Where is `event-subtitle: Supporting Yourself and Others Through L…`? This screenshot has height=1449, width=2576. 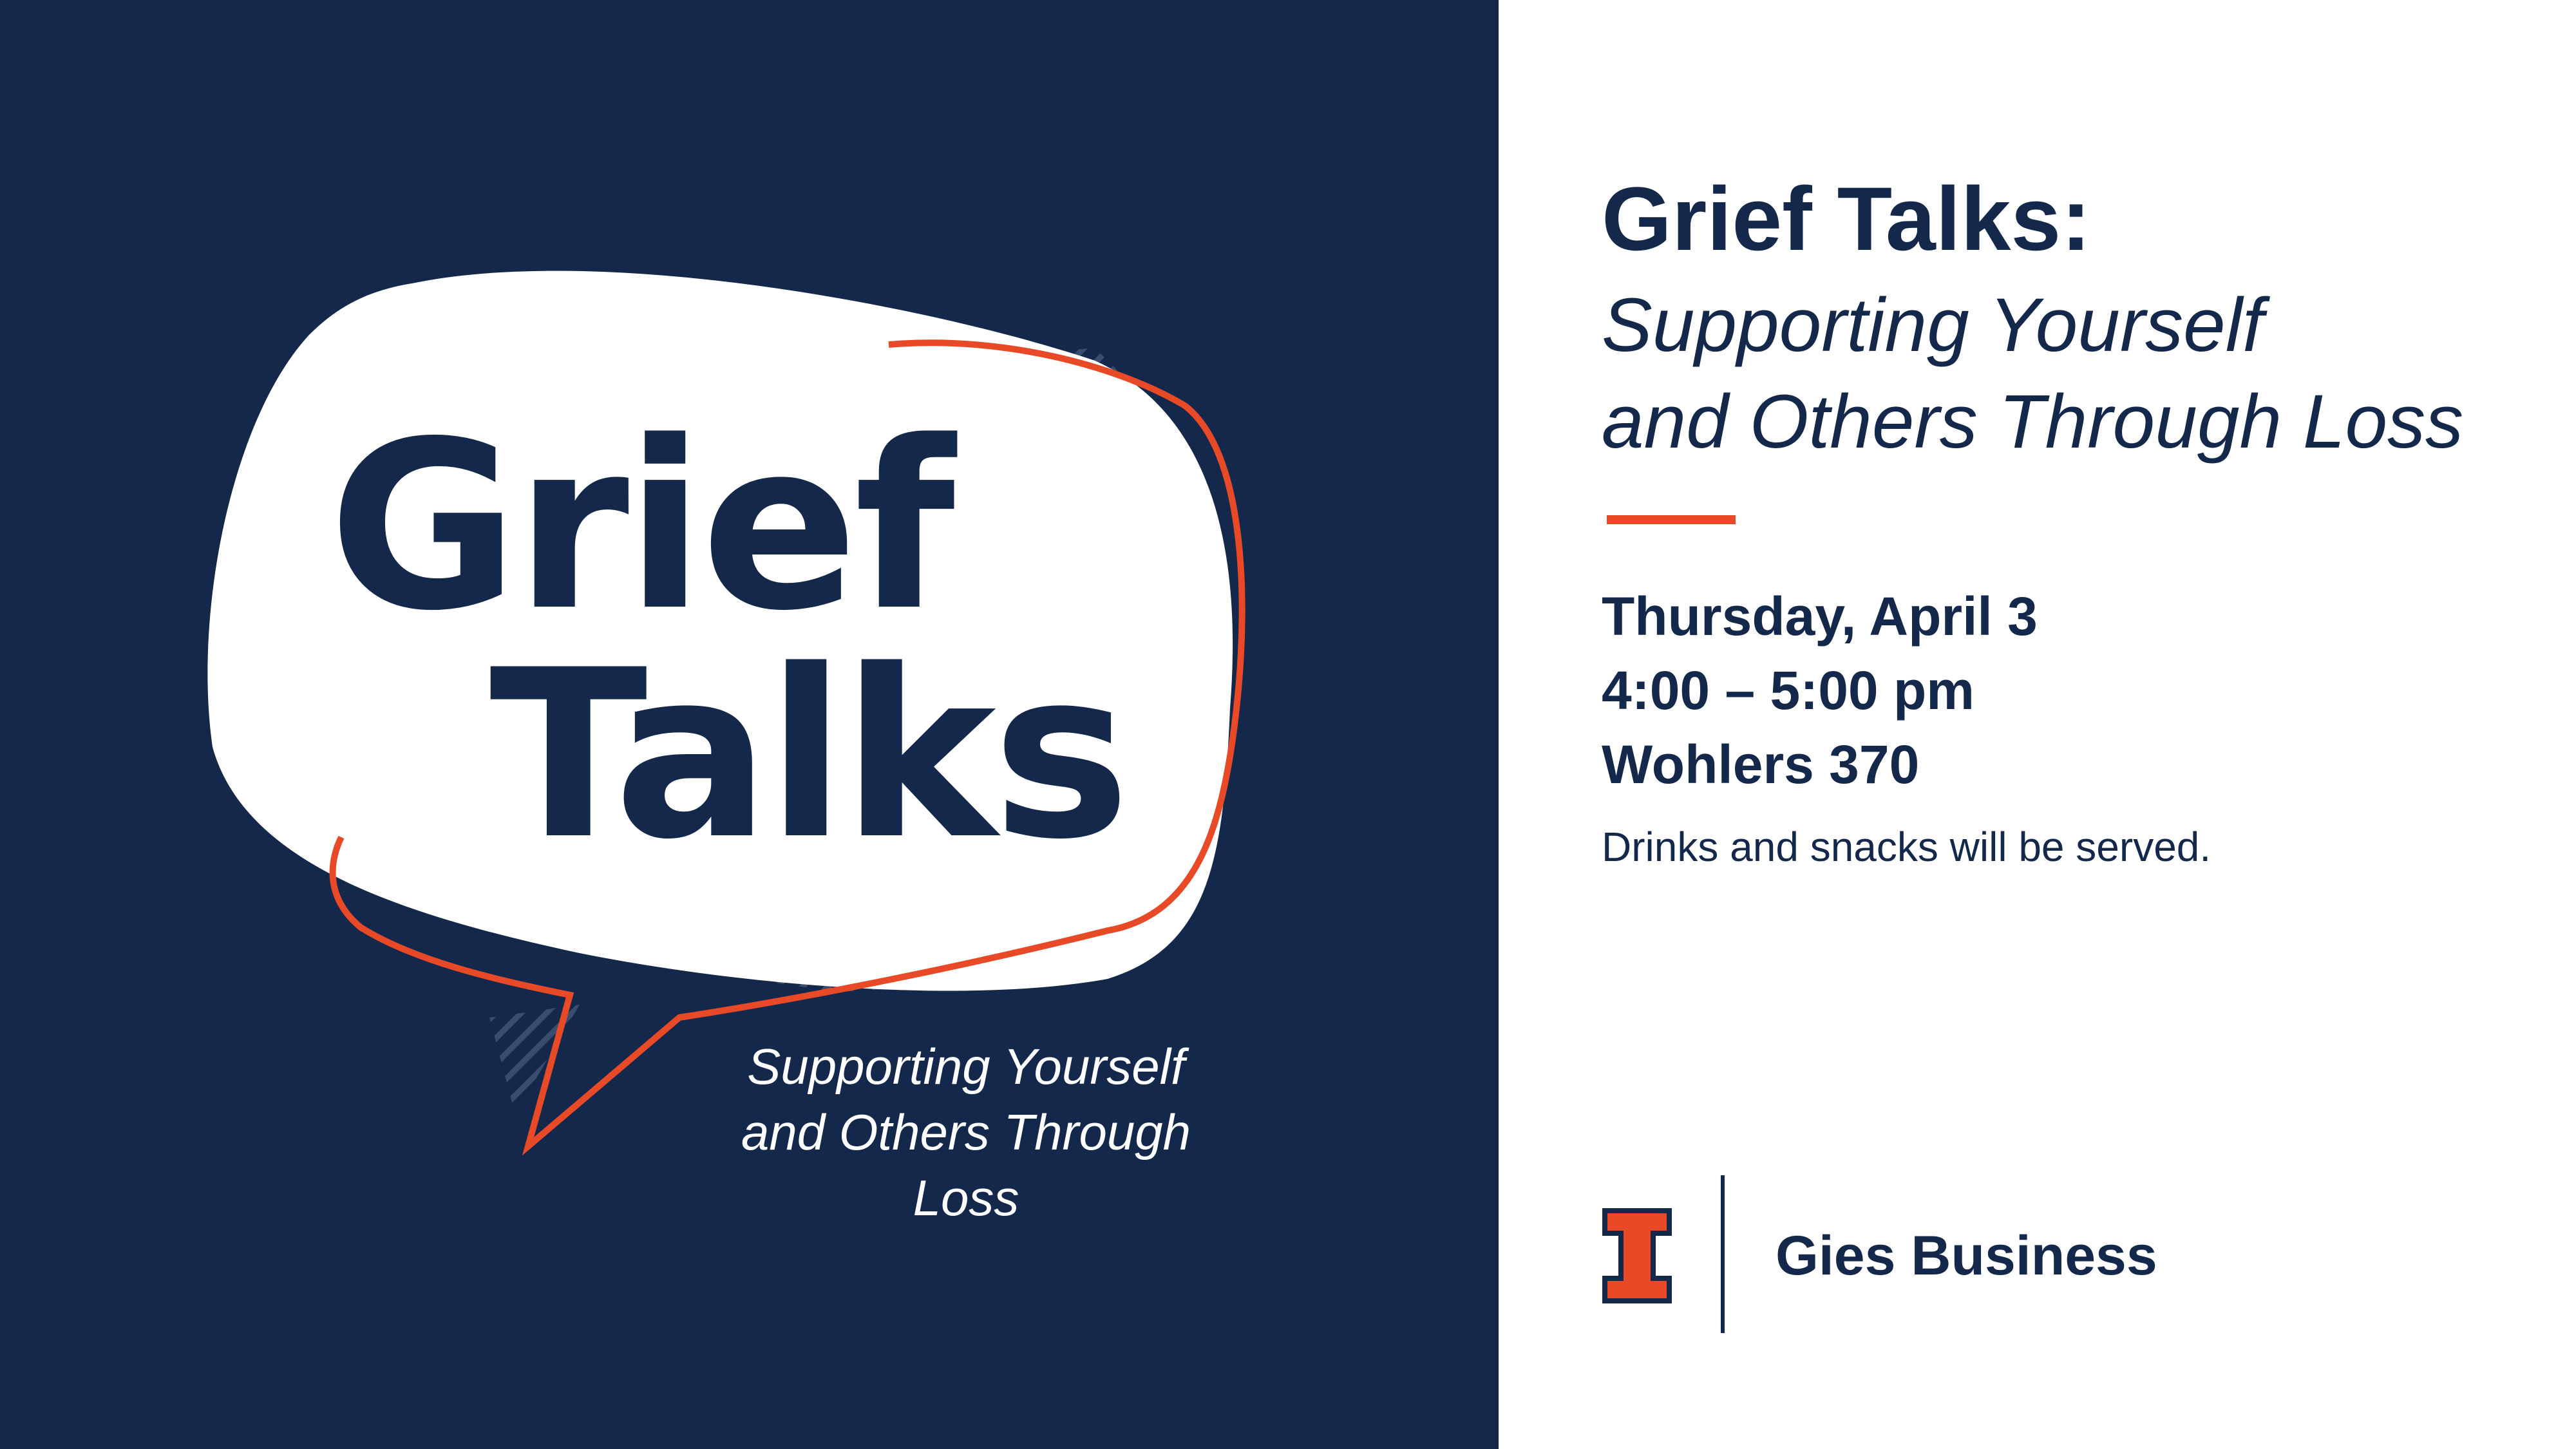
event-subtitle: Supporting Yourself and Others Through L… is located at coordinates (2068, 373).